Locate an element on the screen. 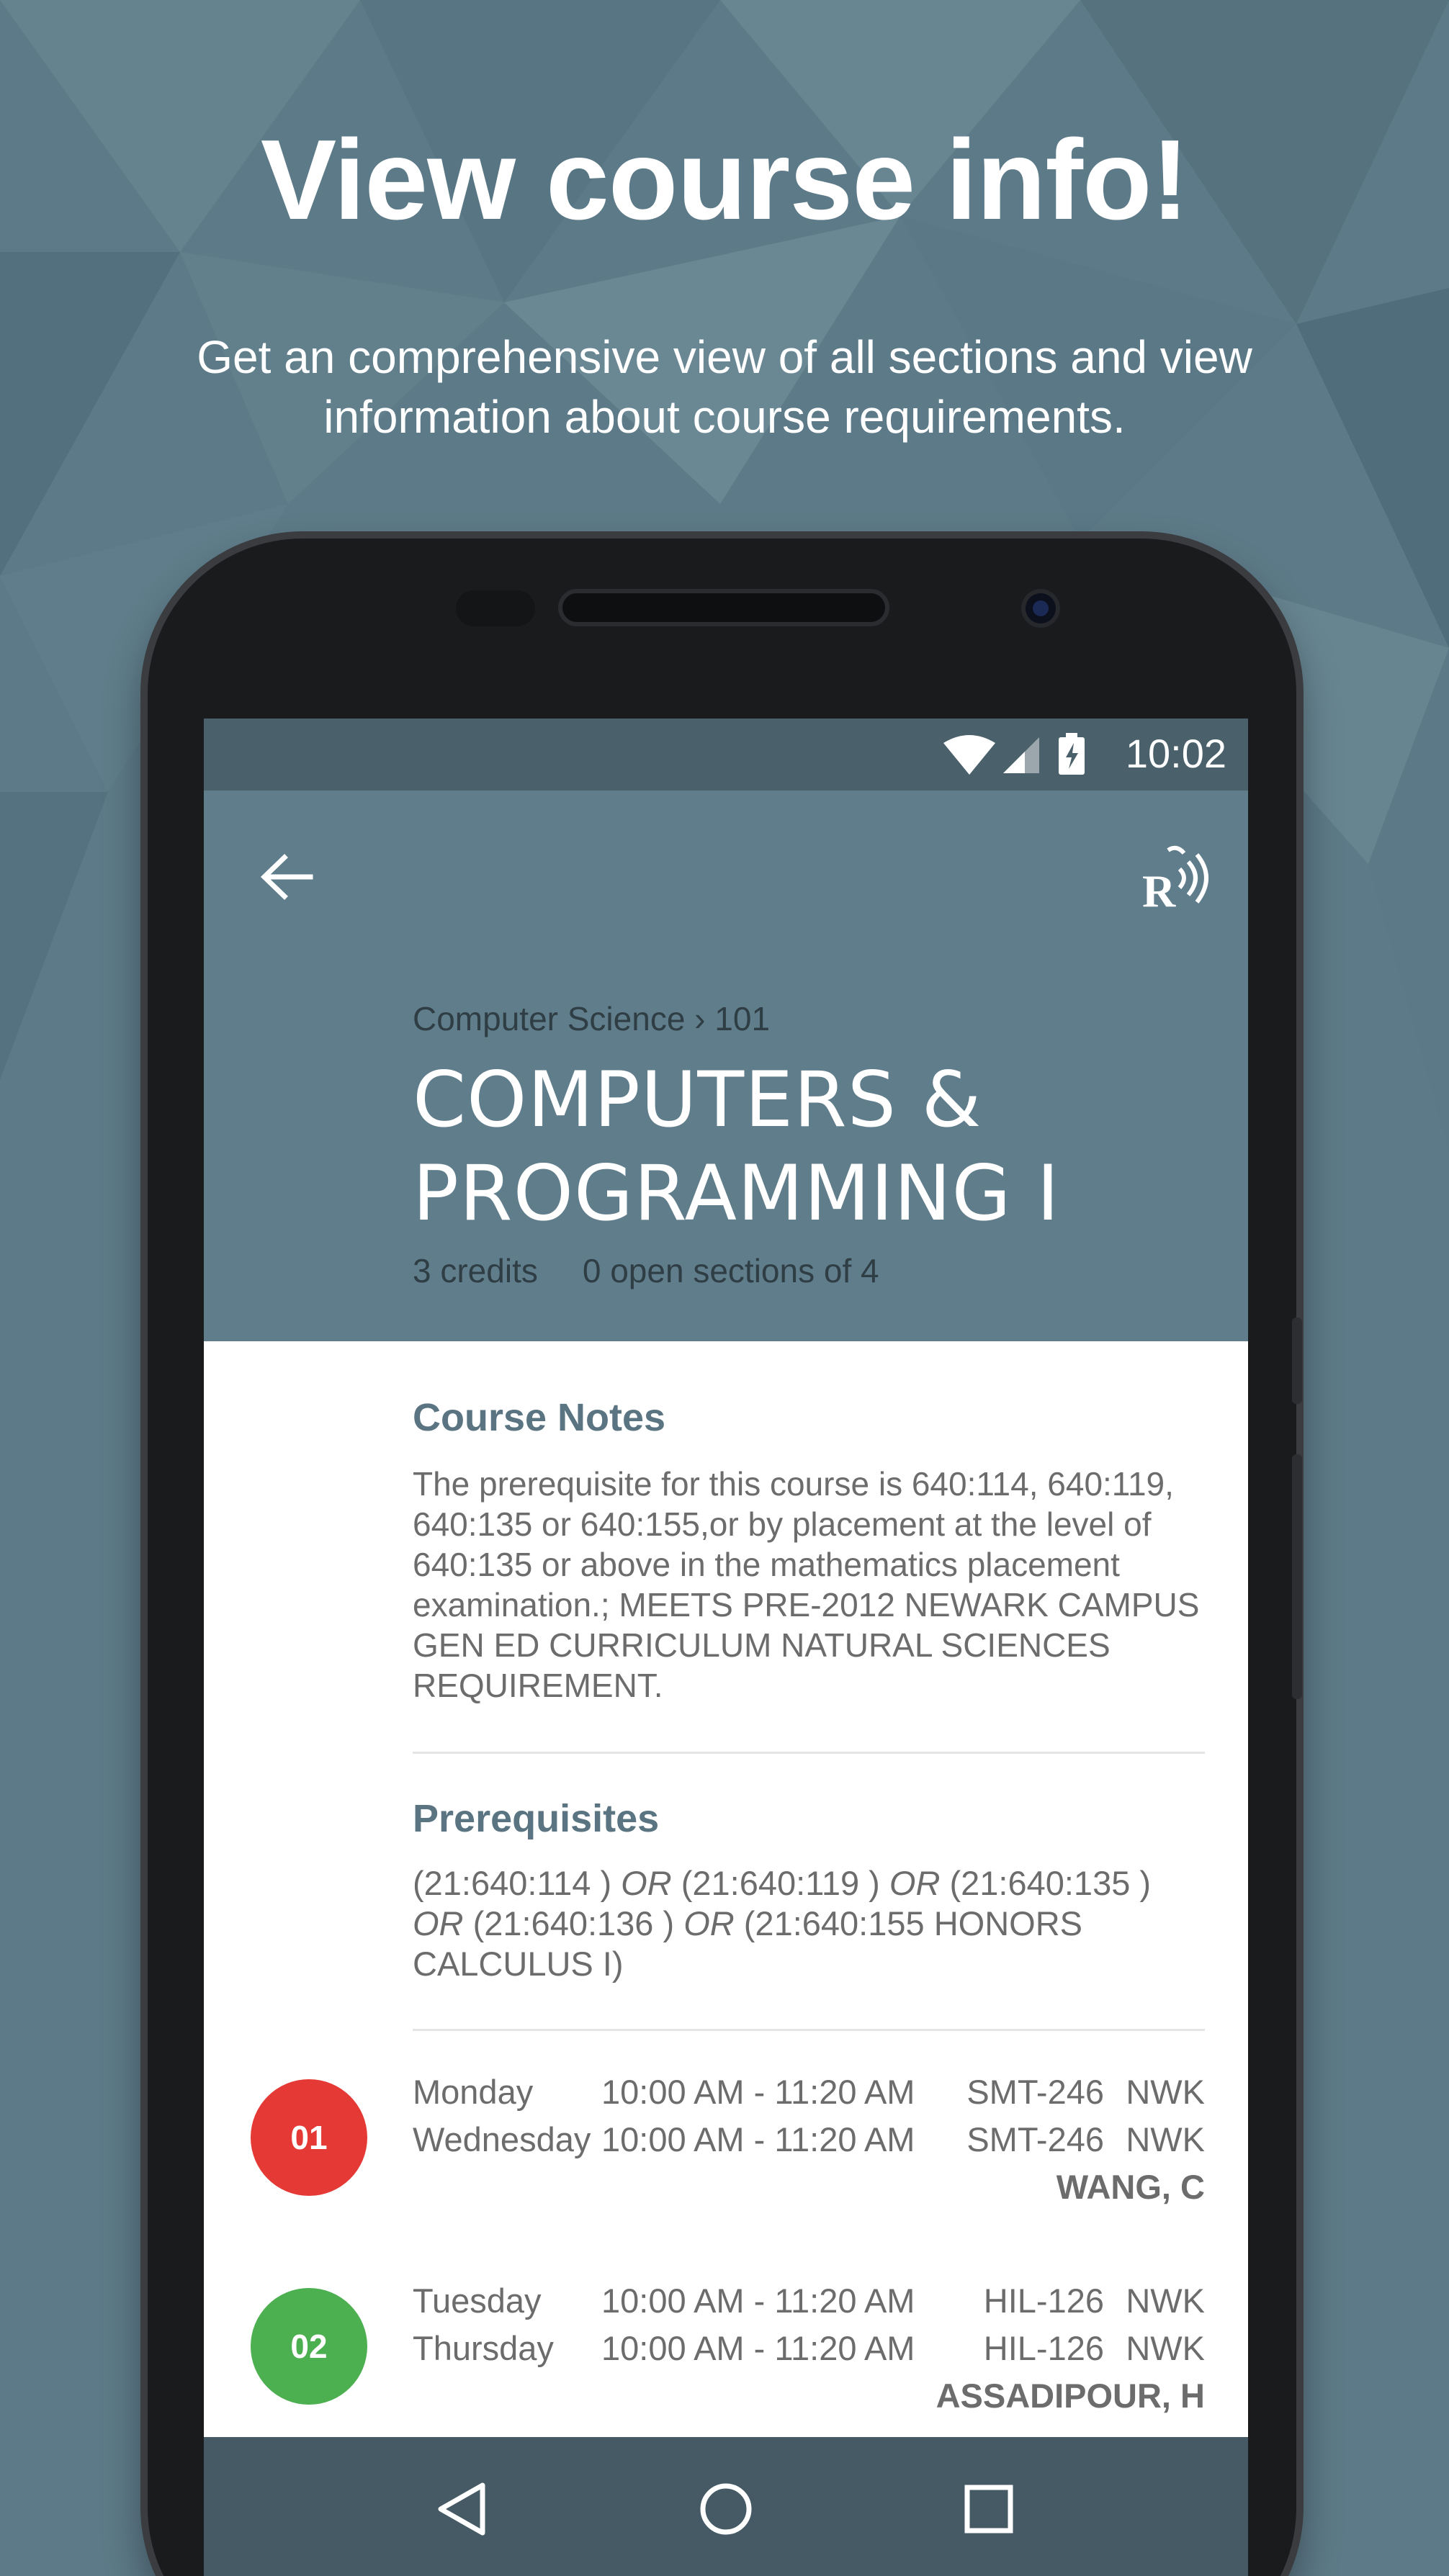  instructor-name: ASSADIPOUR, H is located at coordinates (1070, 2396).